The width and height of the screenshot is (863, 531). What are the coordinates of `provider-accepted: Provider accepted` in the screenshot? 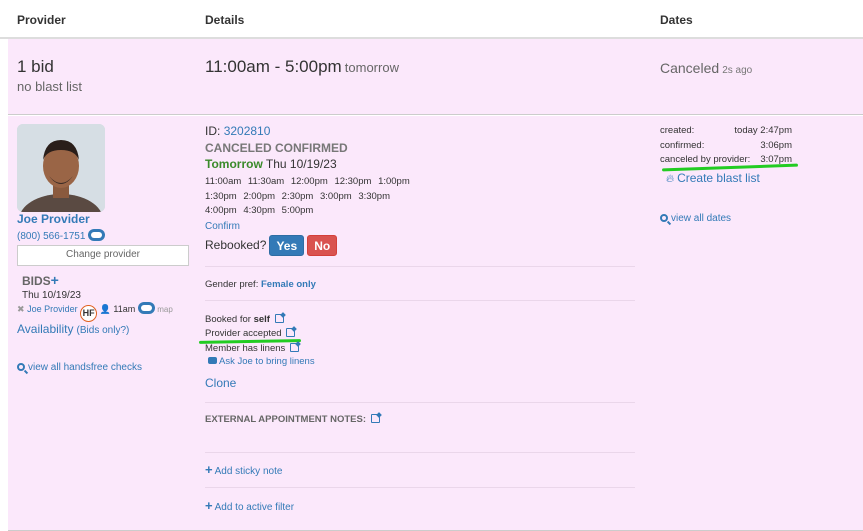 It's located at (250, 333).